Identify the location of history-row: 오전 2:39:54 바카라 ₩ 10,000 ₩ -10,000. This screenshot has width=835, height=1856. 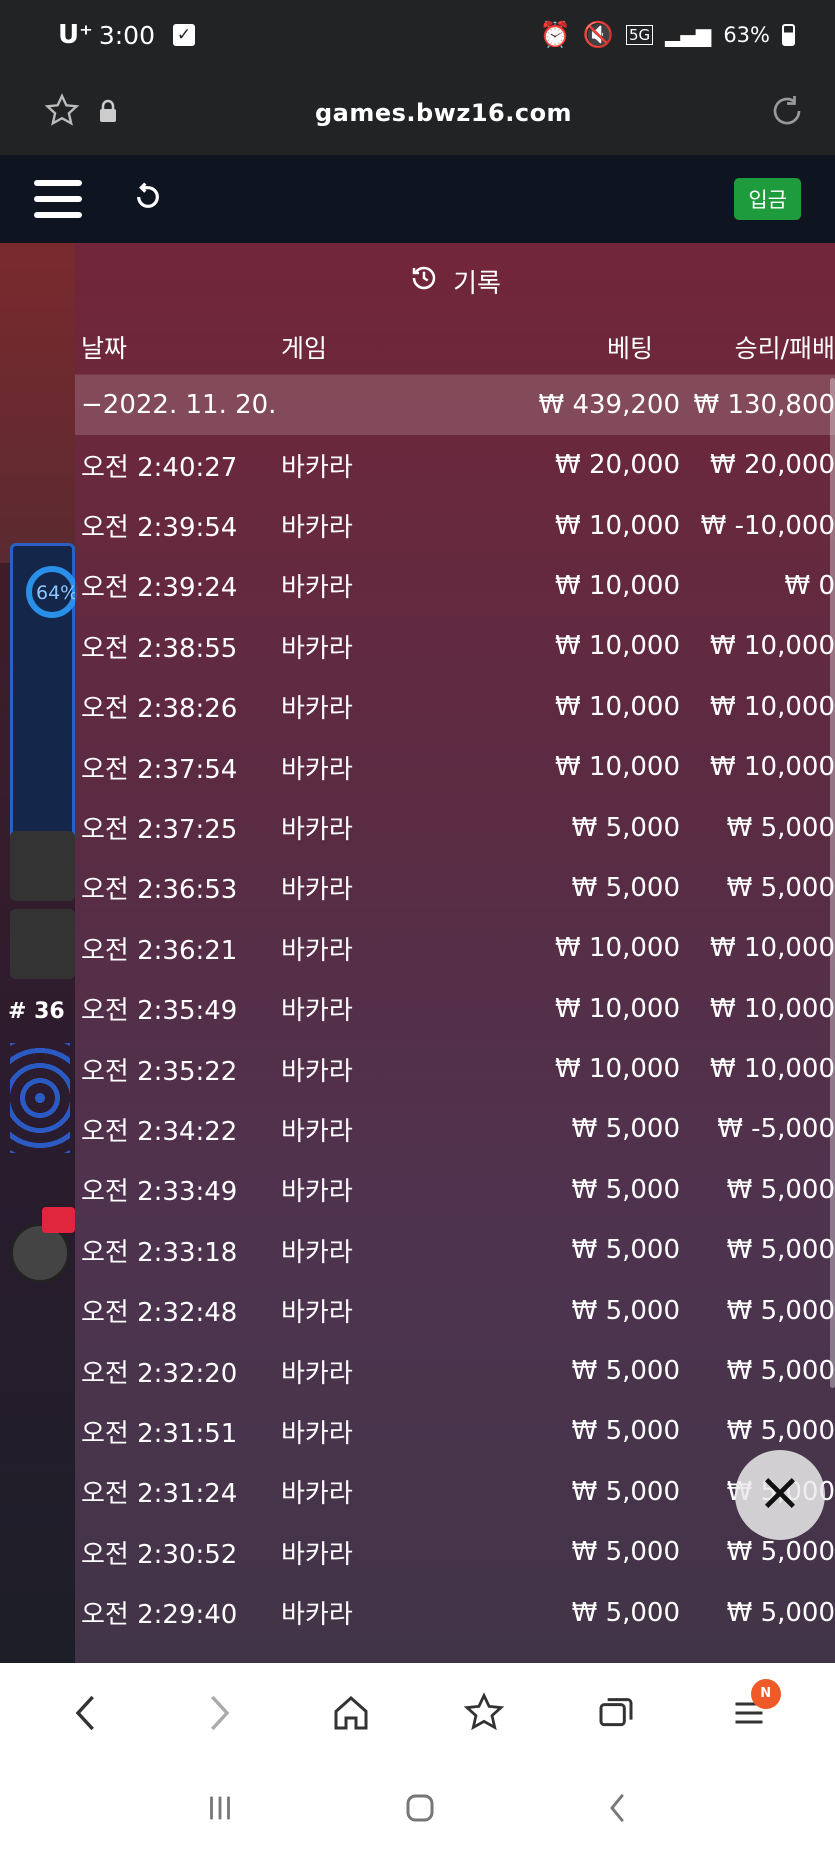
(455, 525).